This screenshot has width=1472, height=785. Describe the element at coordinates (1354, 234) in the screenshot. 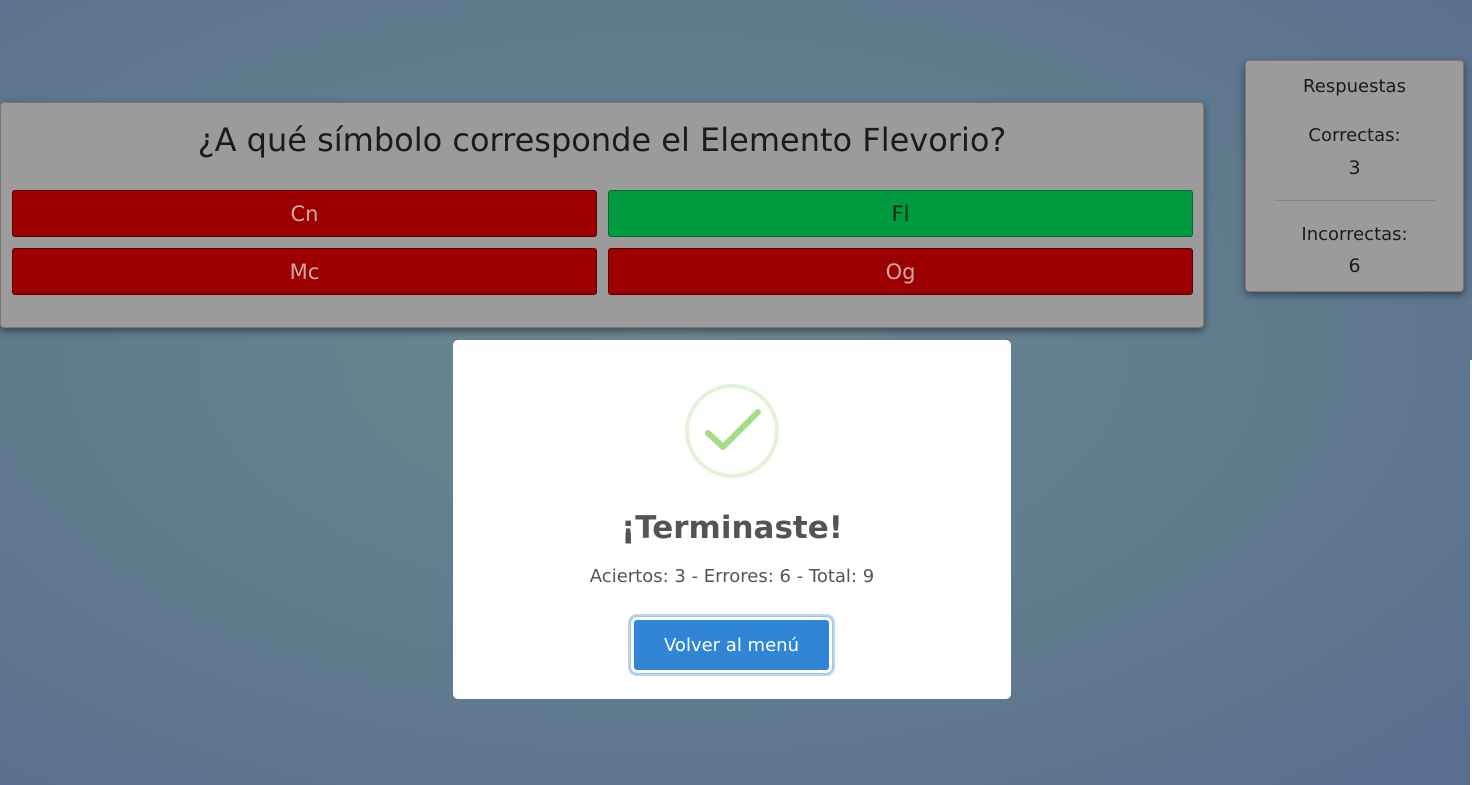

I see `incorrect-label: Incorrectas:` at that location.